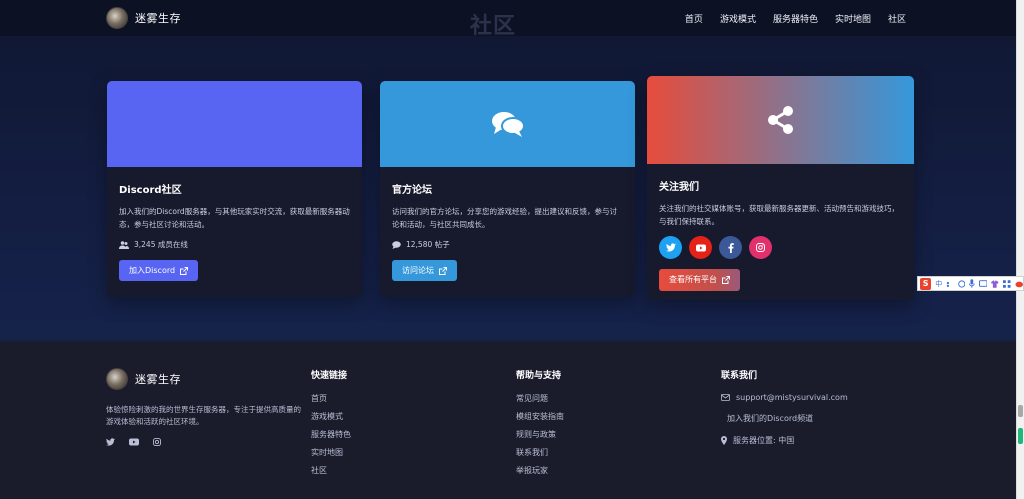 The height and width of the screenshot is (499, 1024). I want to click on users-icon, so click(124, 244).